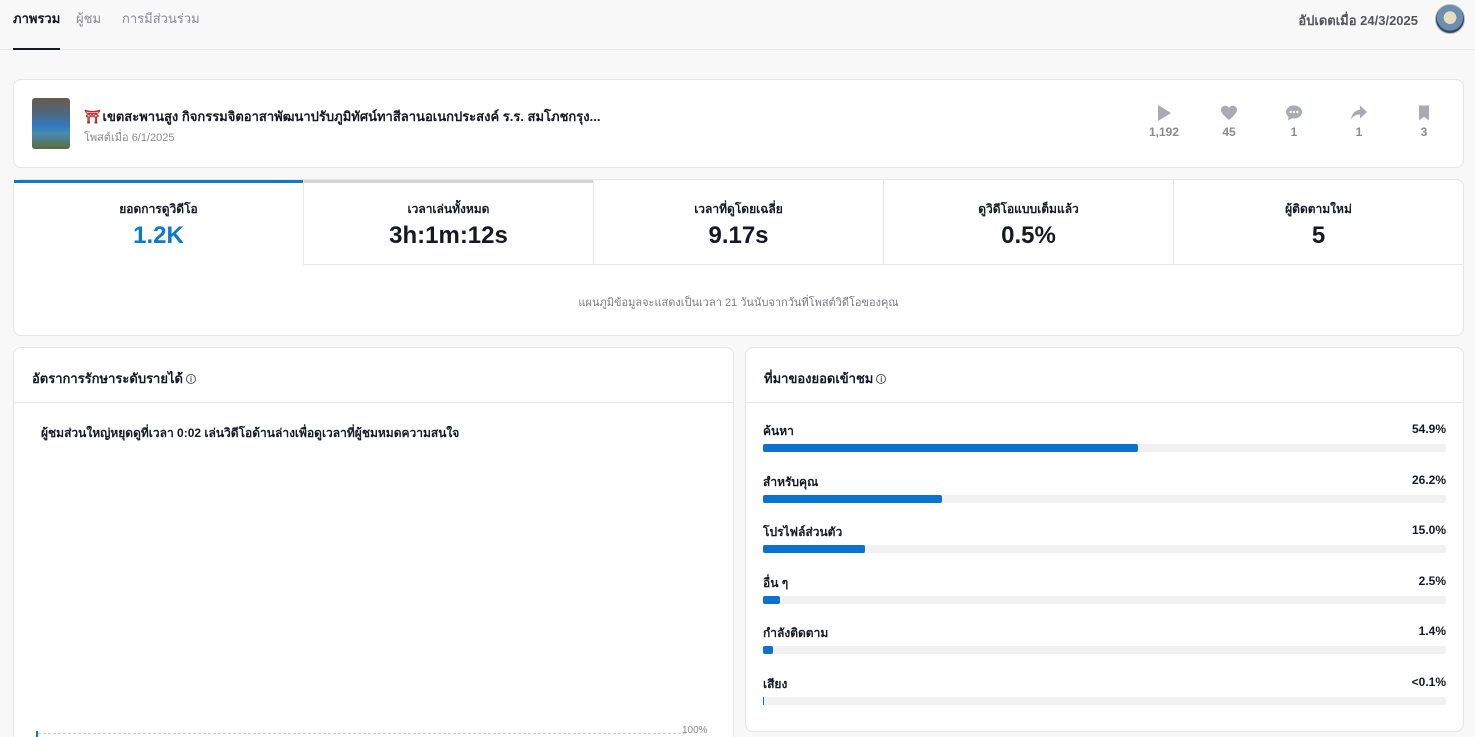  I want to click on traffic-source-name: กำลังติดตาม, so click(796, 633).